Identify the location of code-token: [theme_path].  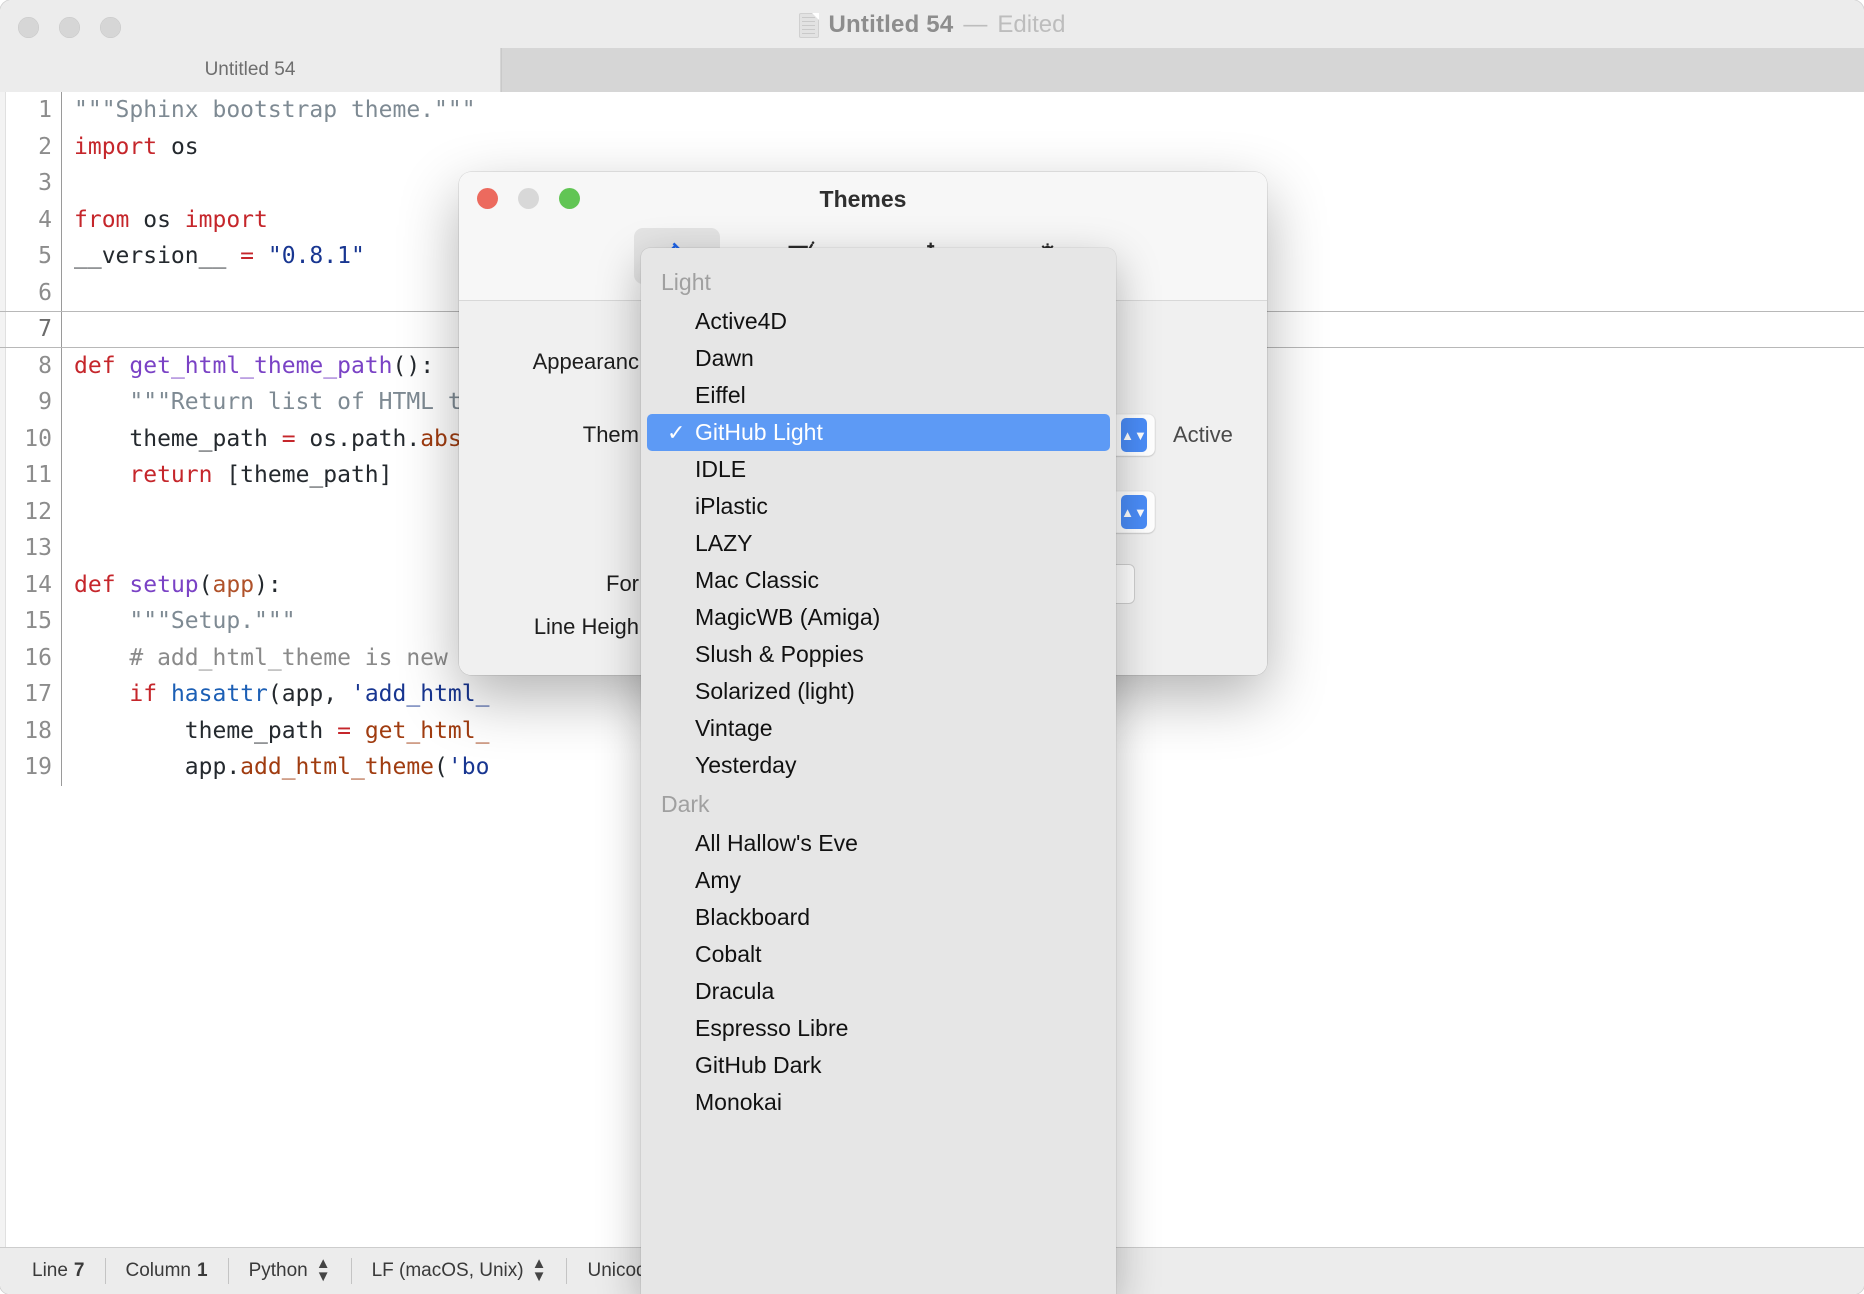
(302, 475).